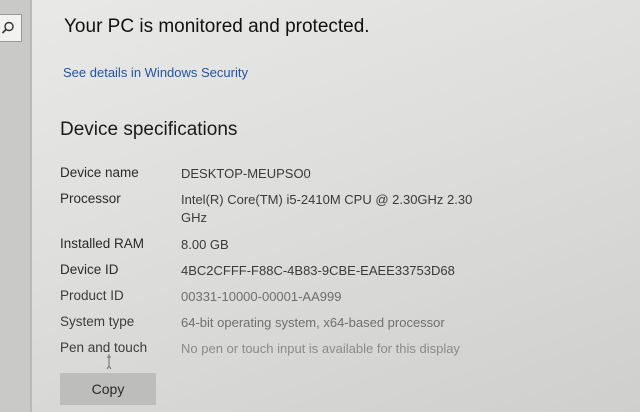  Describe the element at coordinates (92, 295) in the screenshot. I see `spec-label: Product ID` at that location.